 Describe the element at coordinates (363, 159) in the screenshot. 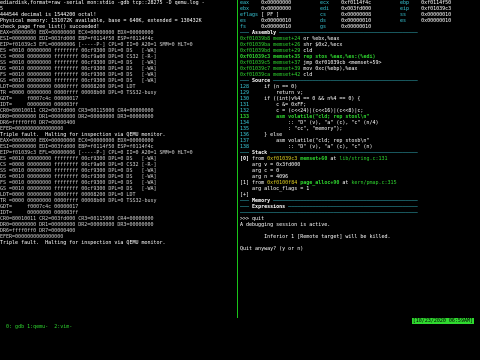

I see `stack-file: lib/string.c:131` at that location.